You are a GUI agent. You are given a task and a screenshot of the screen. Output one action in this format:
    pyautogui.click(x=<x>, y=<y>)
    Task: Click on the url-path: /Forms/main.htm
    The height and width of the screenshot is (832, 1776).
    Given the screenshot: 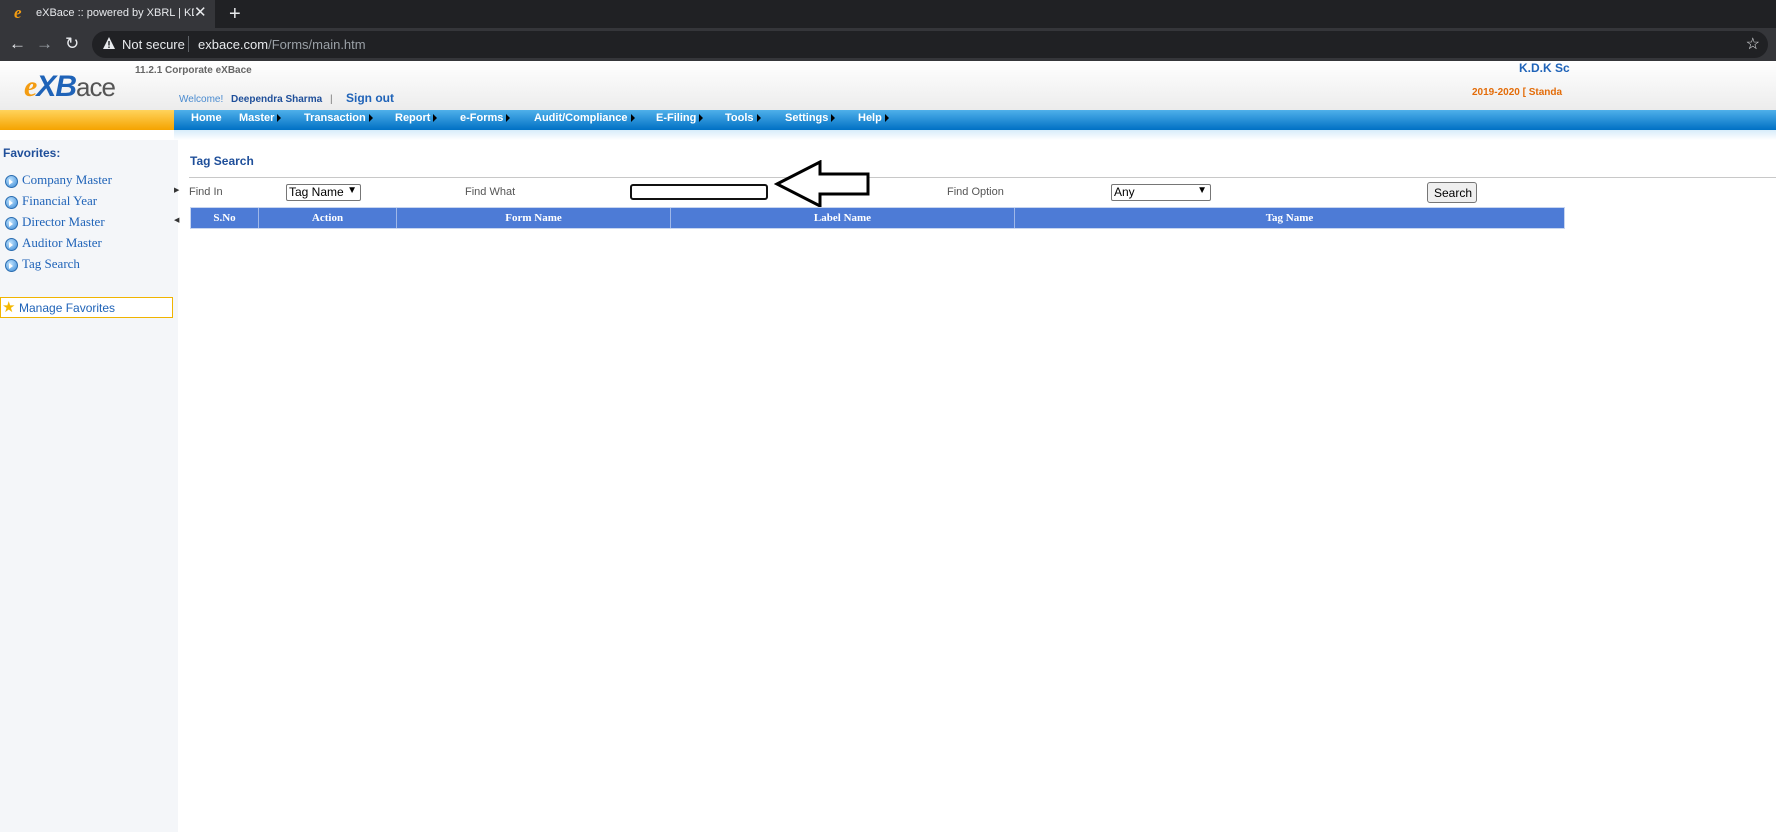 What is the action you would take?
    pyautogui.click(x=317, y=44)
    